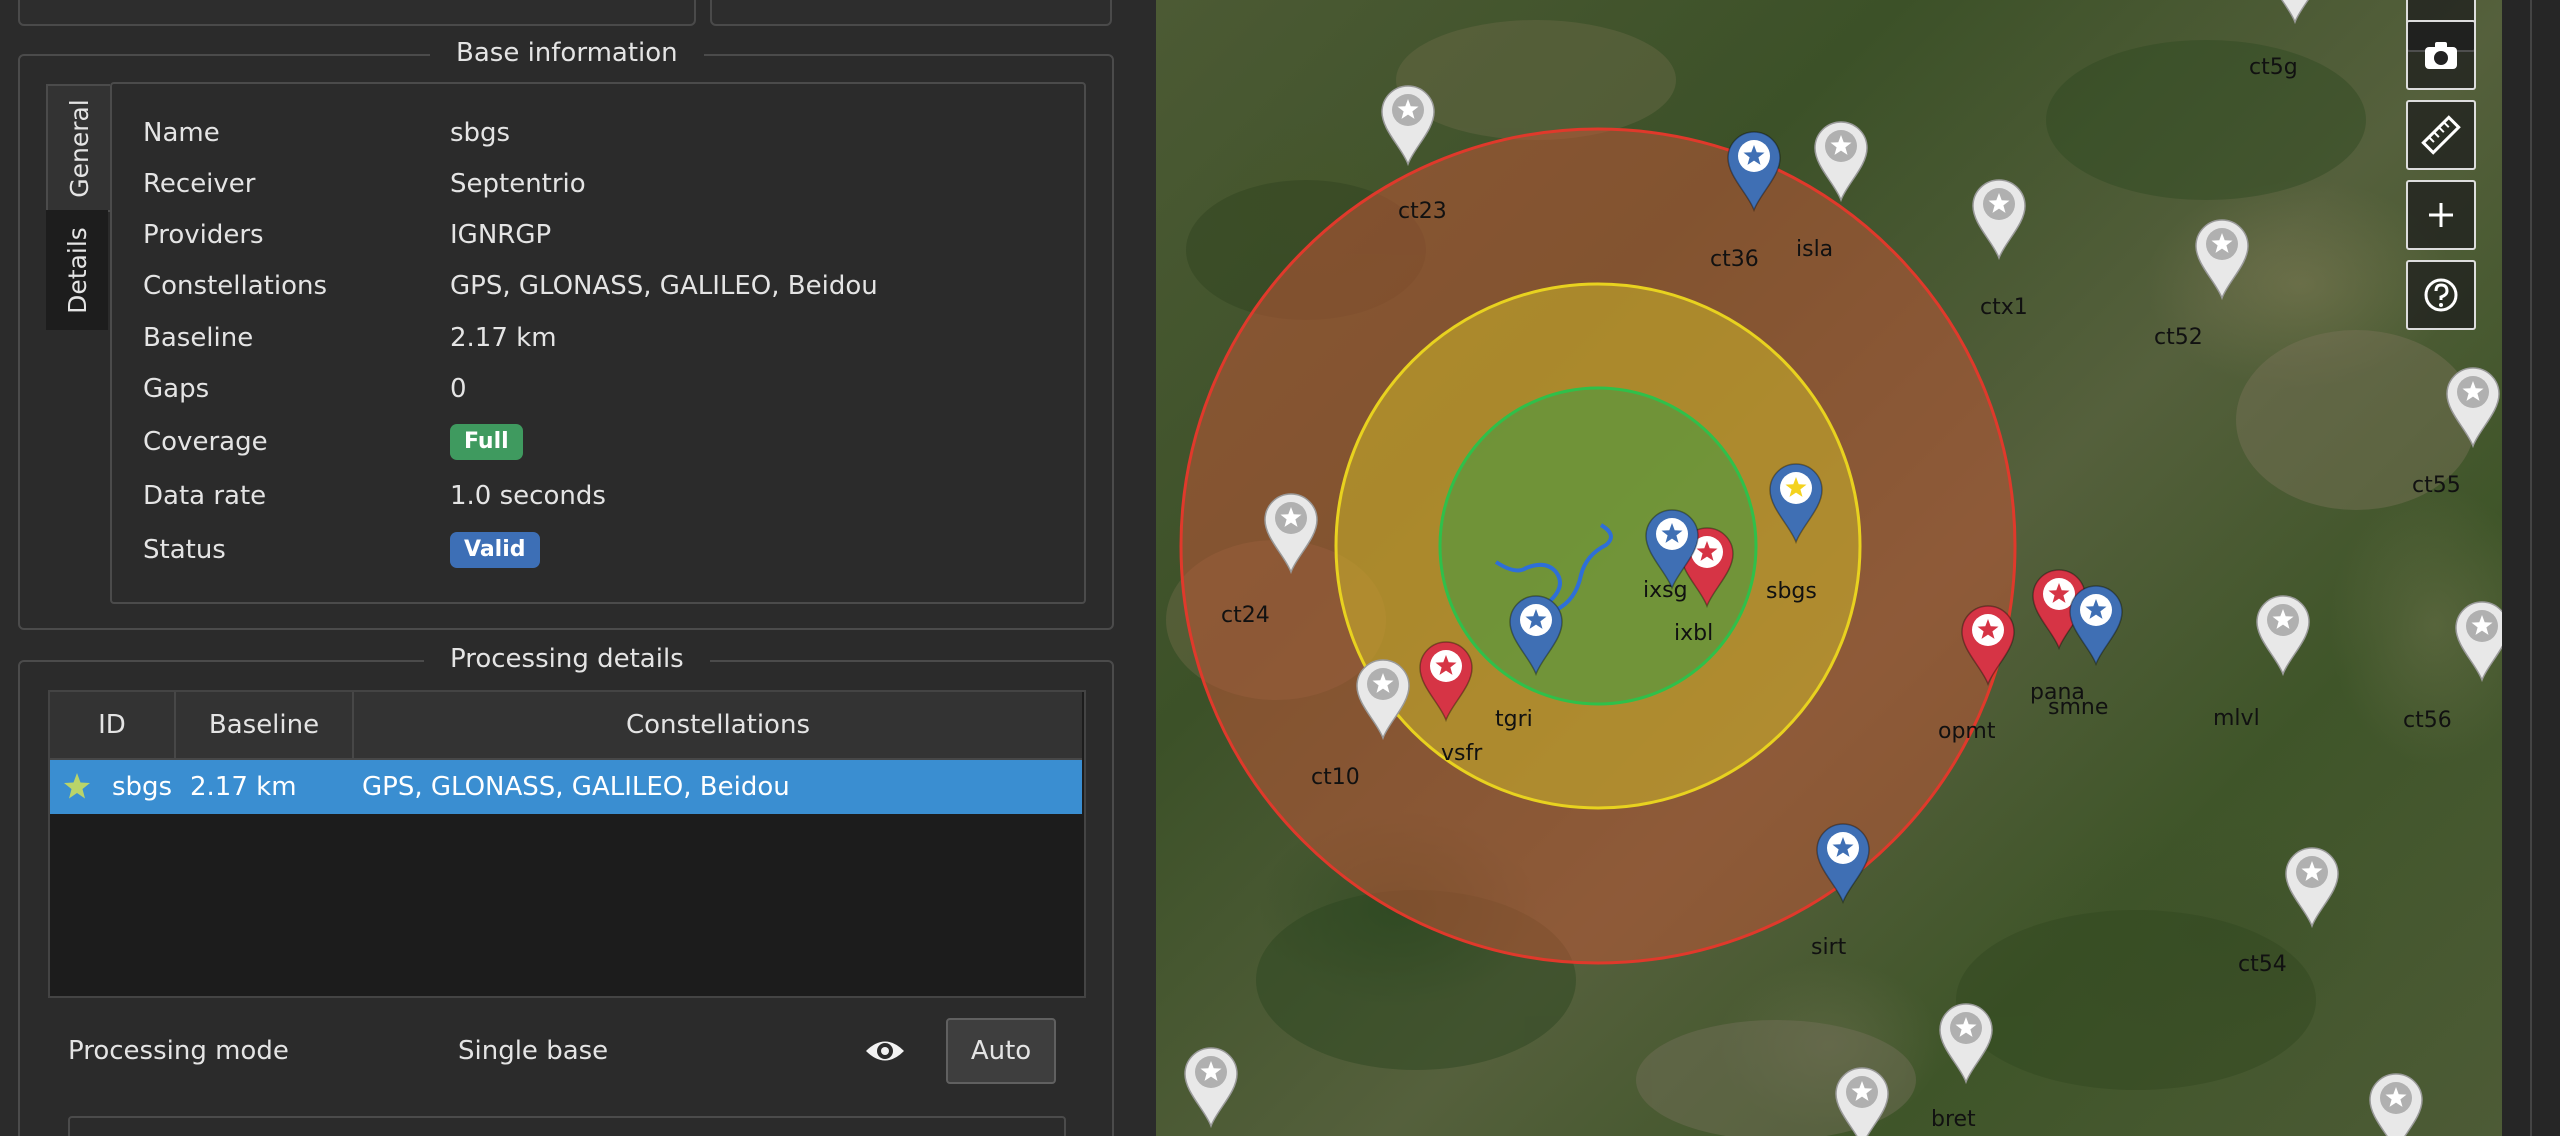 This screenshot has width=2560, height=1136. Describe the element at coordinates (2273, 67) in the screenshot. I see `map-marker-label: ct5g` at that location.